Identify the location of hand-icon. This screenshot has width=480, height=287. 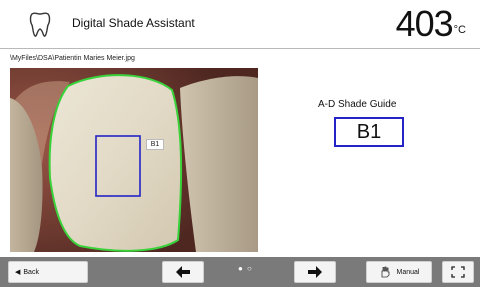
(385, 272).